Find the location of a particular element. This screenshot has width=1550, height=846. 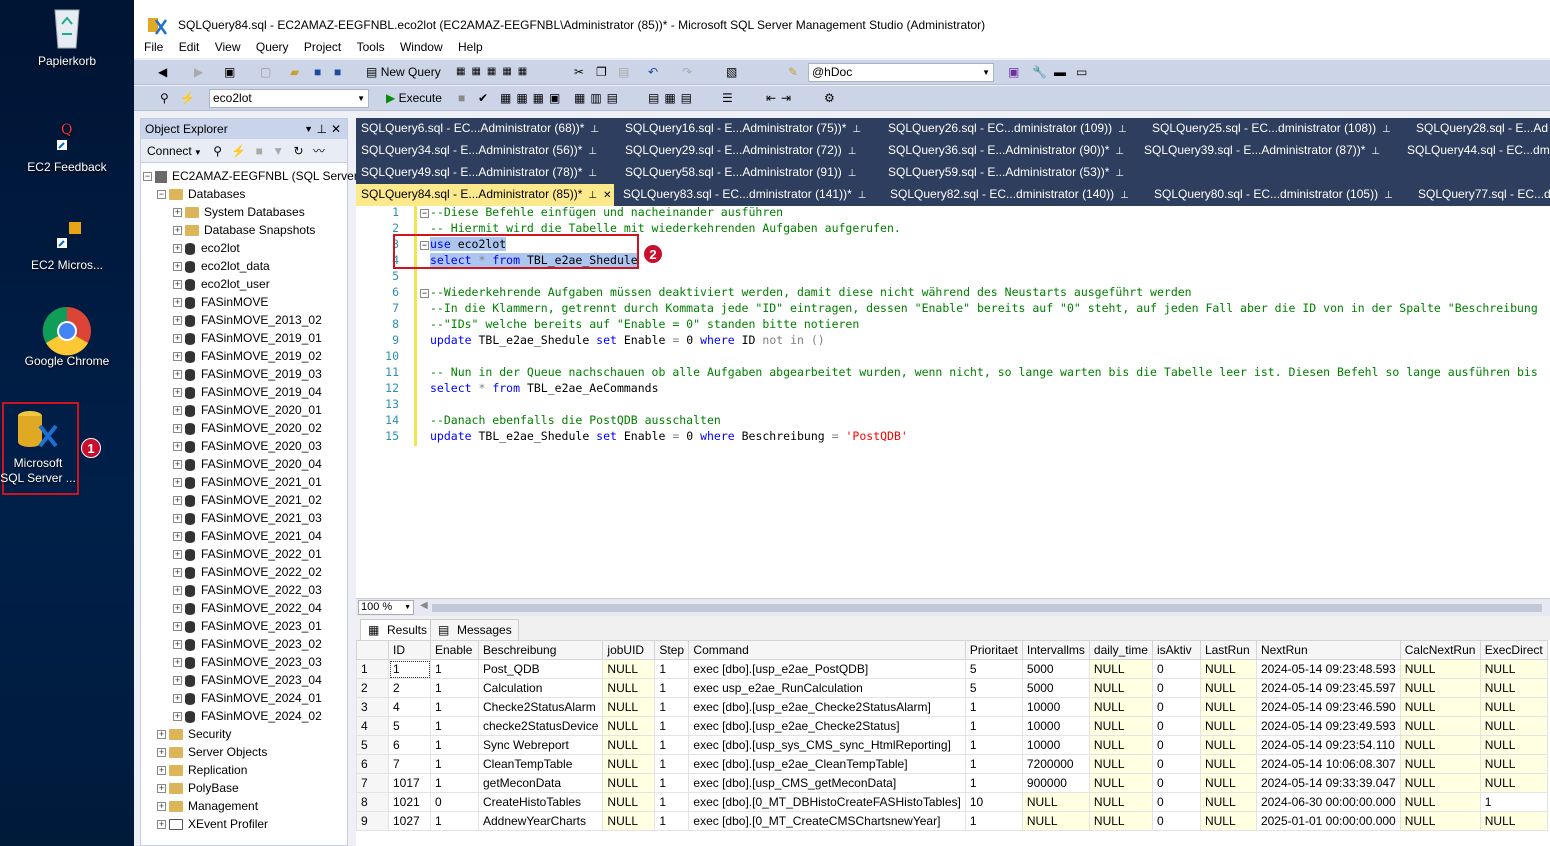

column-header: Intervallms is located at coordinates (1055, 650).